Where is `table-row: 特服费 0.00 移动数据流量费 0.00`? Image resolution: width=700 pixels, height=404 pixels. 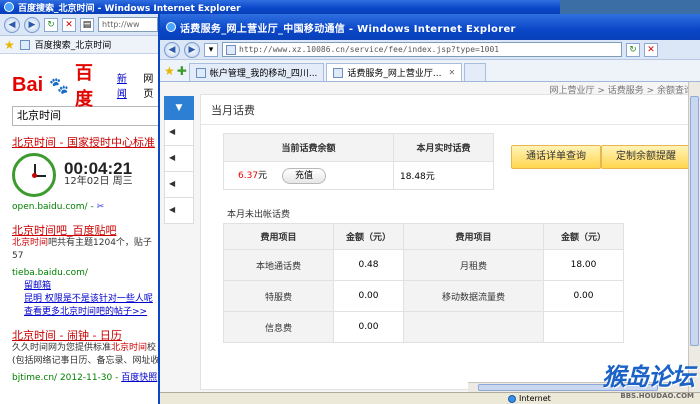 table-row: 特服费 0.00 移动数据流量费 0.00 is located at coordinates (423, 296).